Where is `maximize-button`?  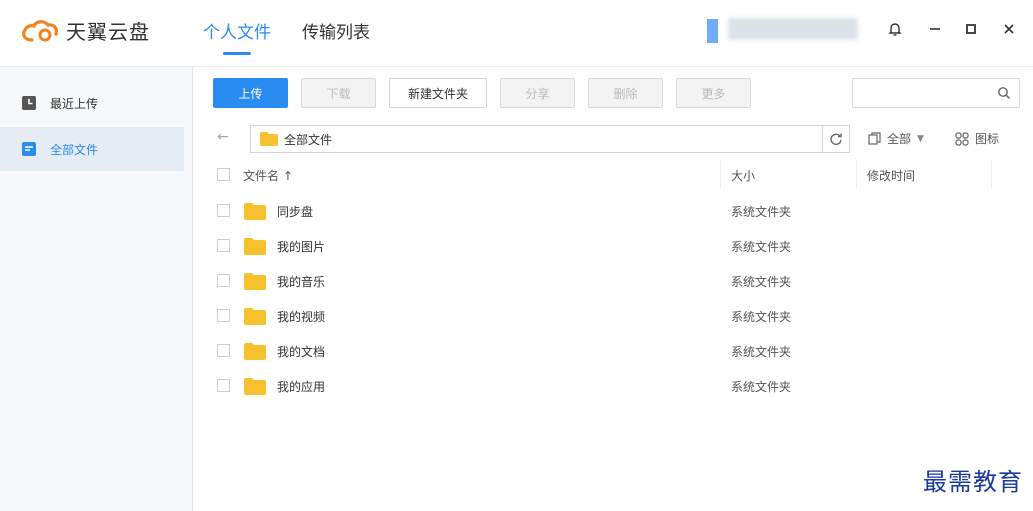
maximize-button is located at coordinates (971, 29).